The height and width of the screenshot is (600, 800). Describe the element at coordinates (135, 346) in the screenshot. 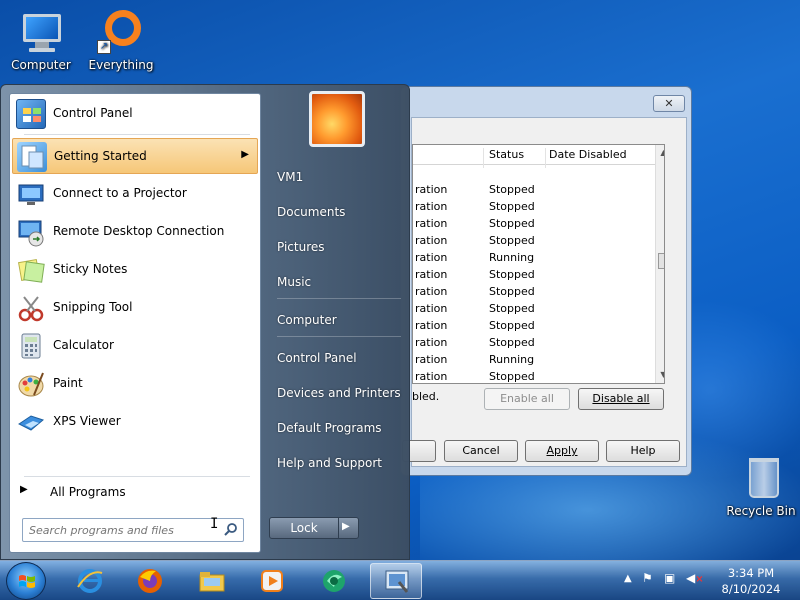

I see `program-item-calculator: Calculator` at that location.